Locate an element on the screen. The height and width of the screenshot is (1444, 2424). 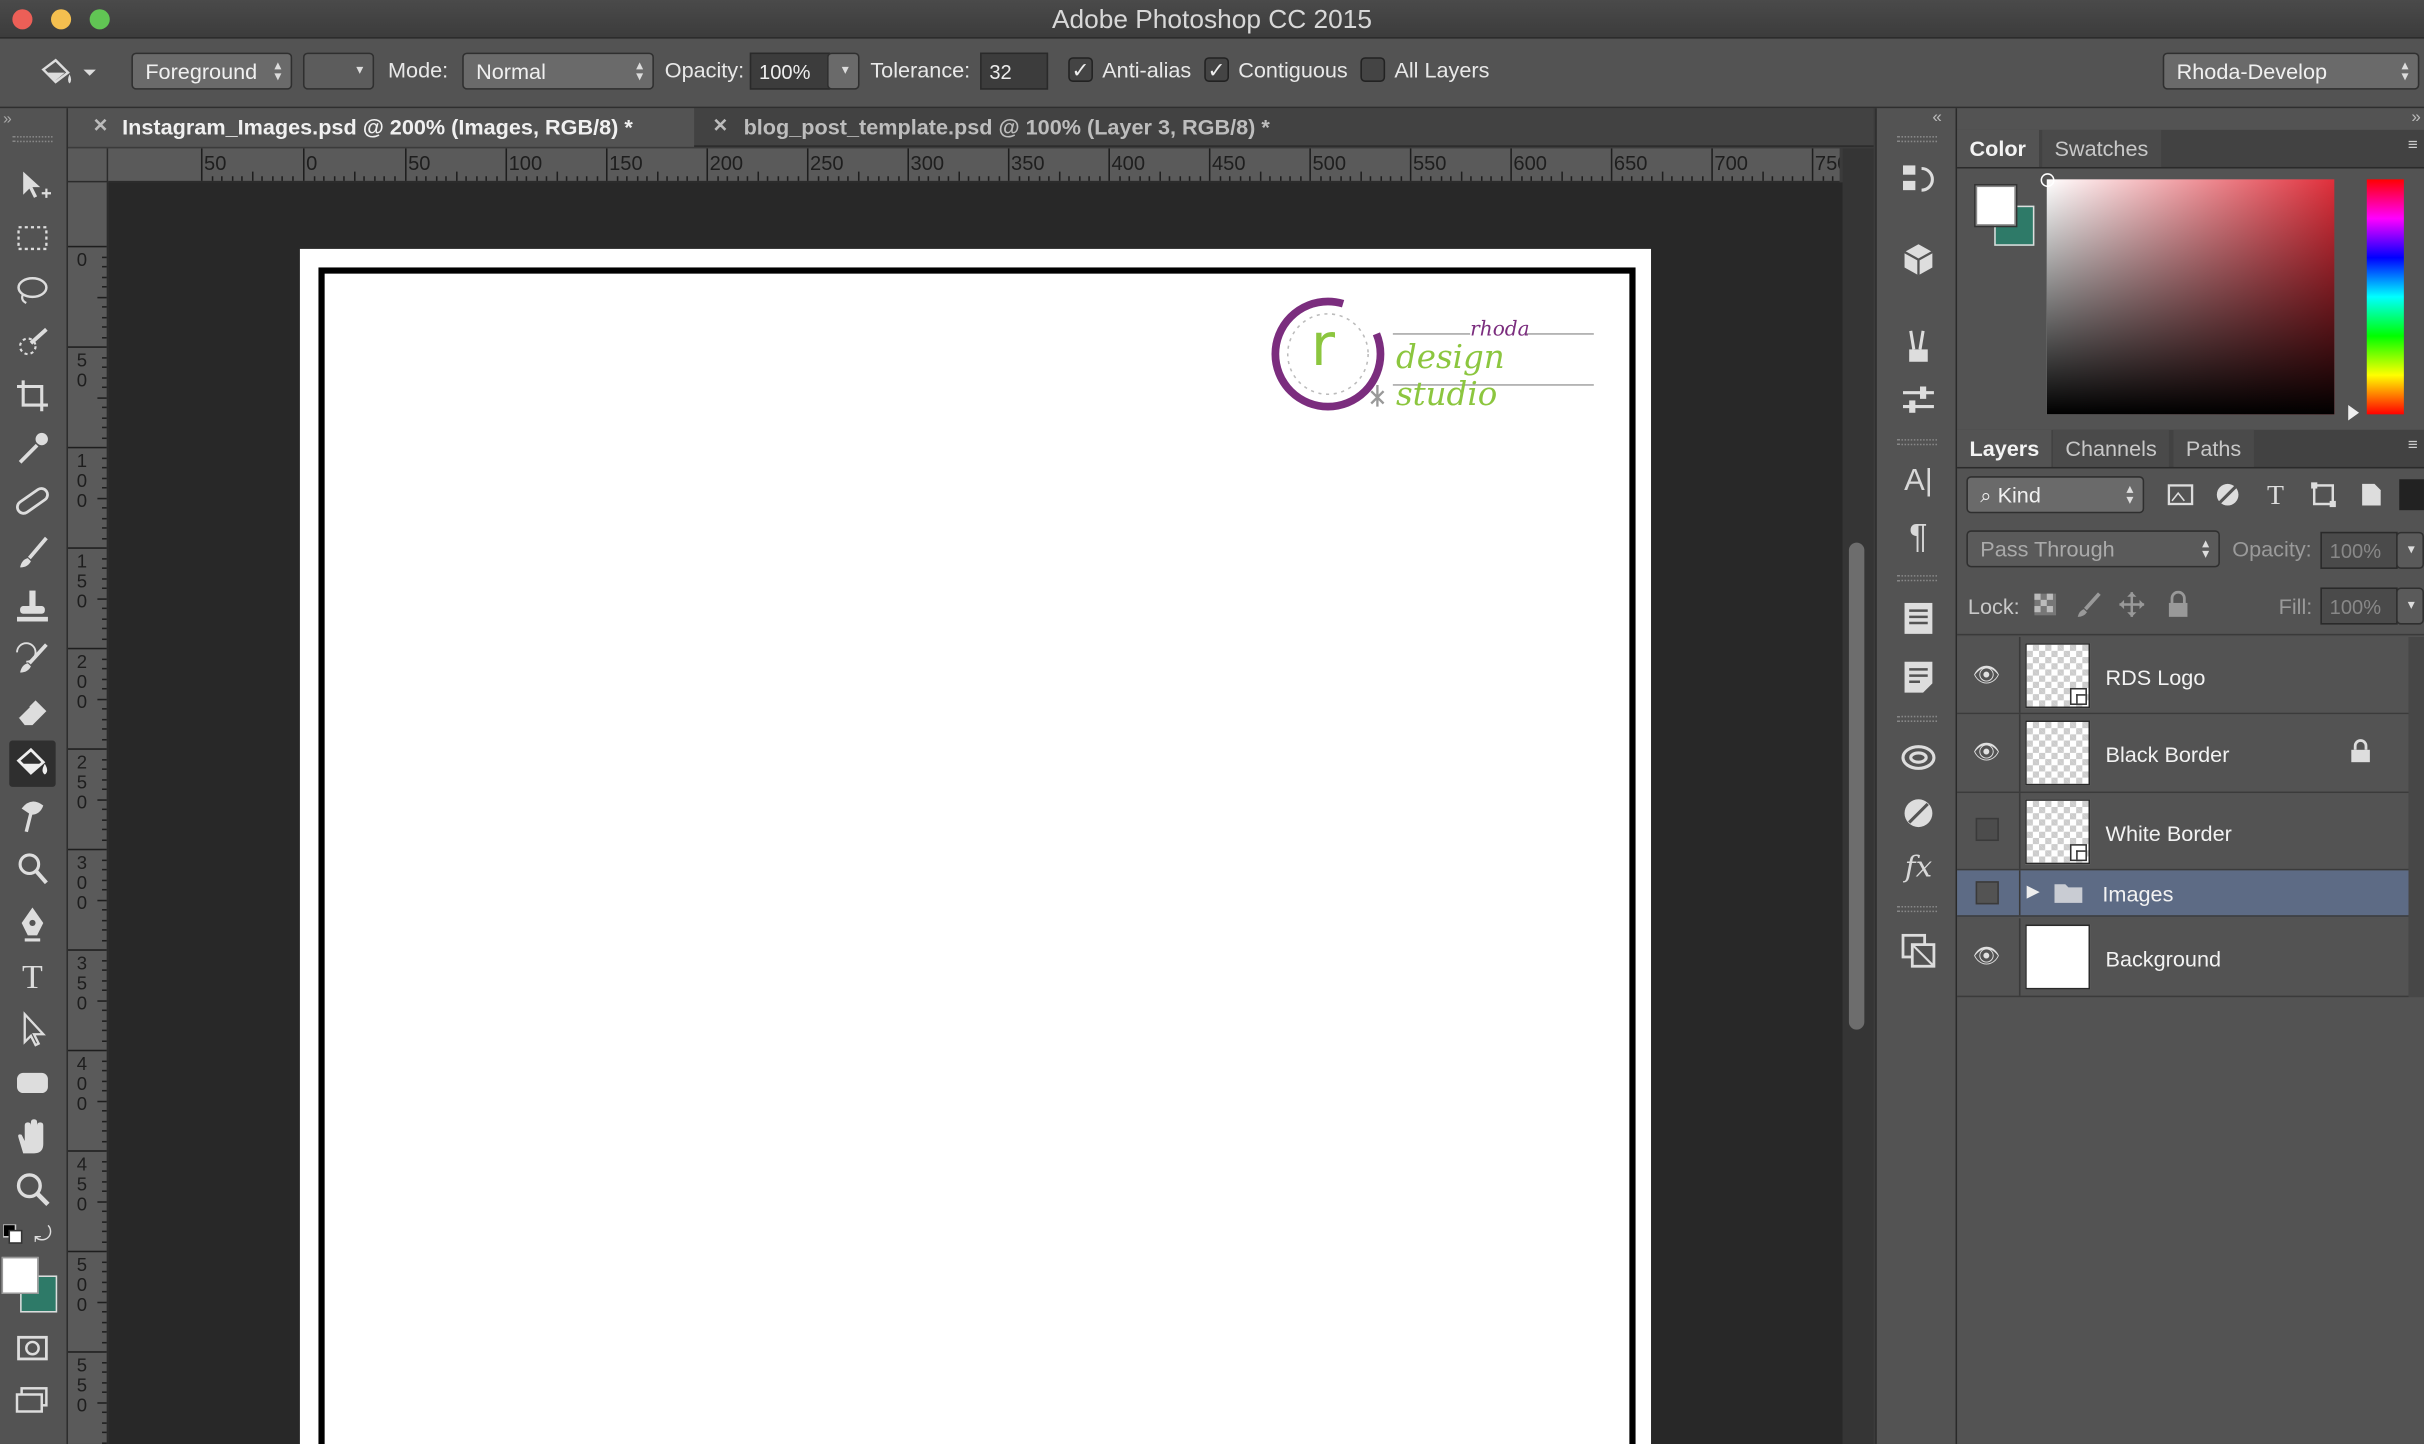
lock-image-pixels-icon is located at coordinates (2089, 605).